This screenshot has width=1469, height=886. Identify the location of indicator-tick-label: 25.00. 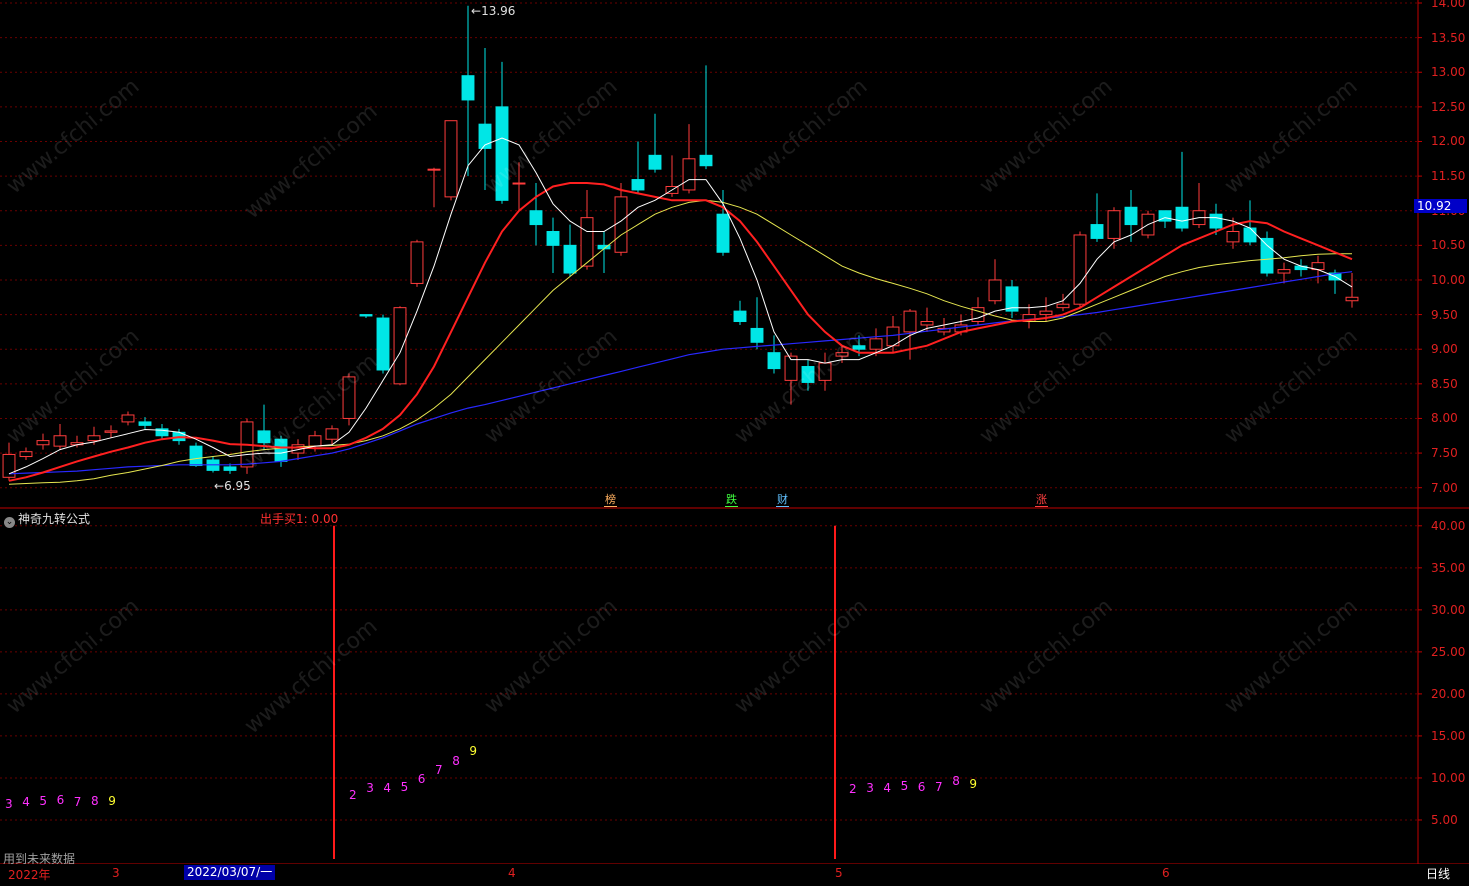
(1448, 651).